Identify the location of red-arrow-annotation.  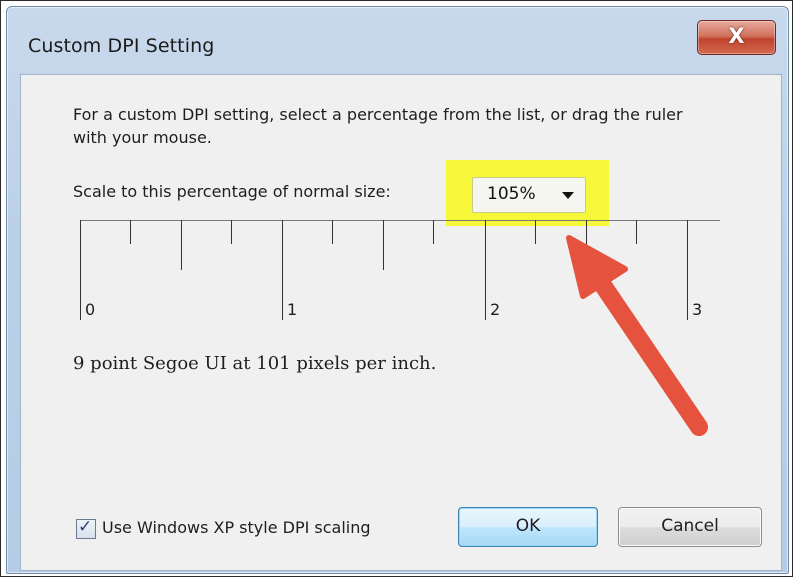
(637, 335).